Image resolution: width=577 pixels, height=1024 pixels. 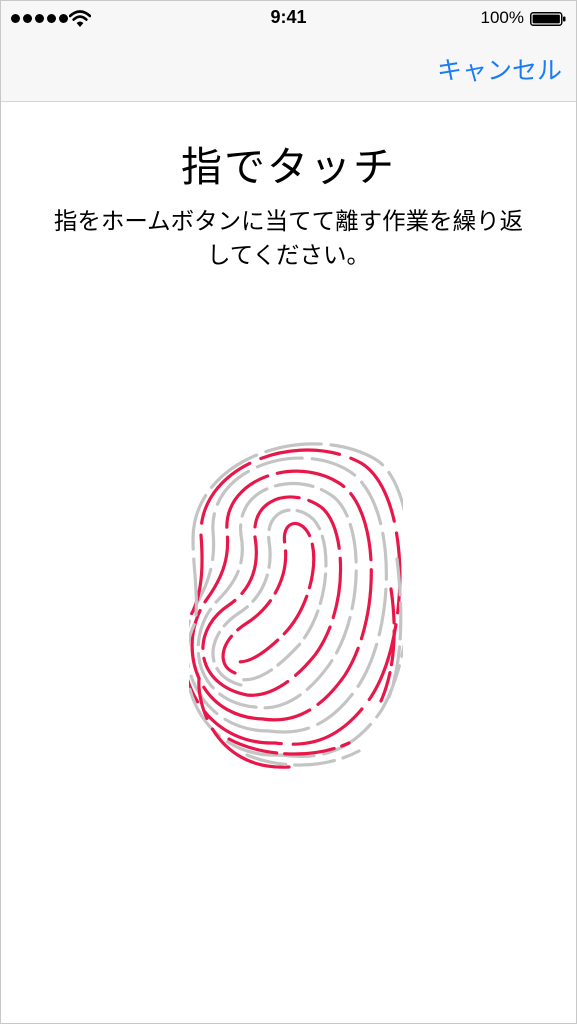 What do you see at coordinates (548, 19) in the screenshot?
I see `battery-icon` at bounding box center [548, 19].